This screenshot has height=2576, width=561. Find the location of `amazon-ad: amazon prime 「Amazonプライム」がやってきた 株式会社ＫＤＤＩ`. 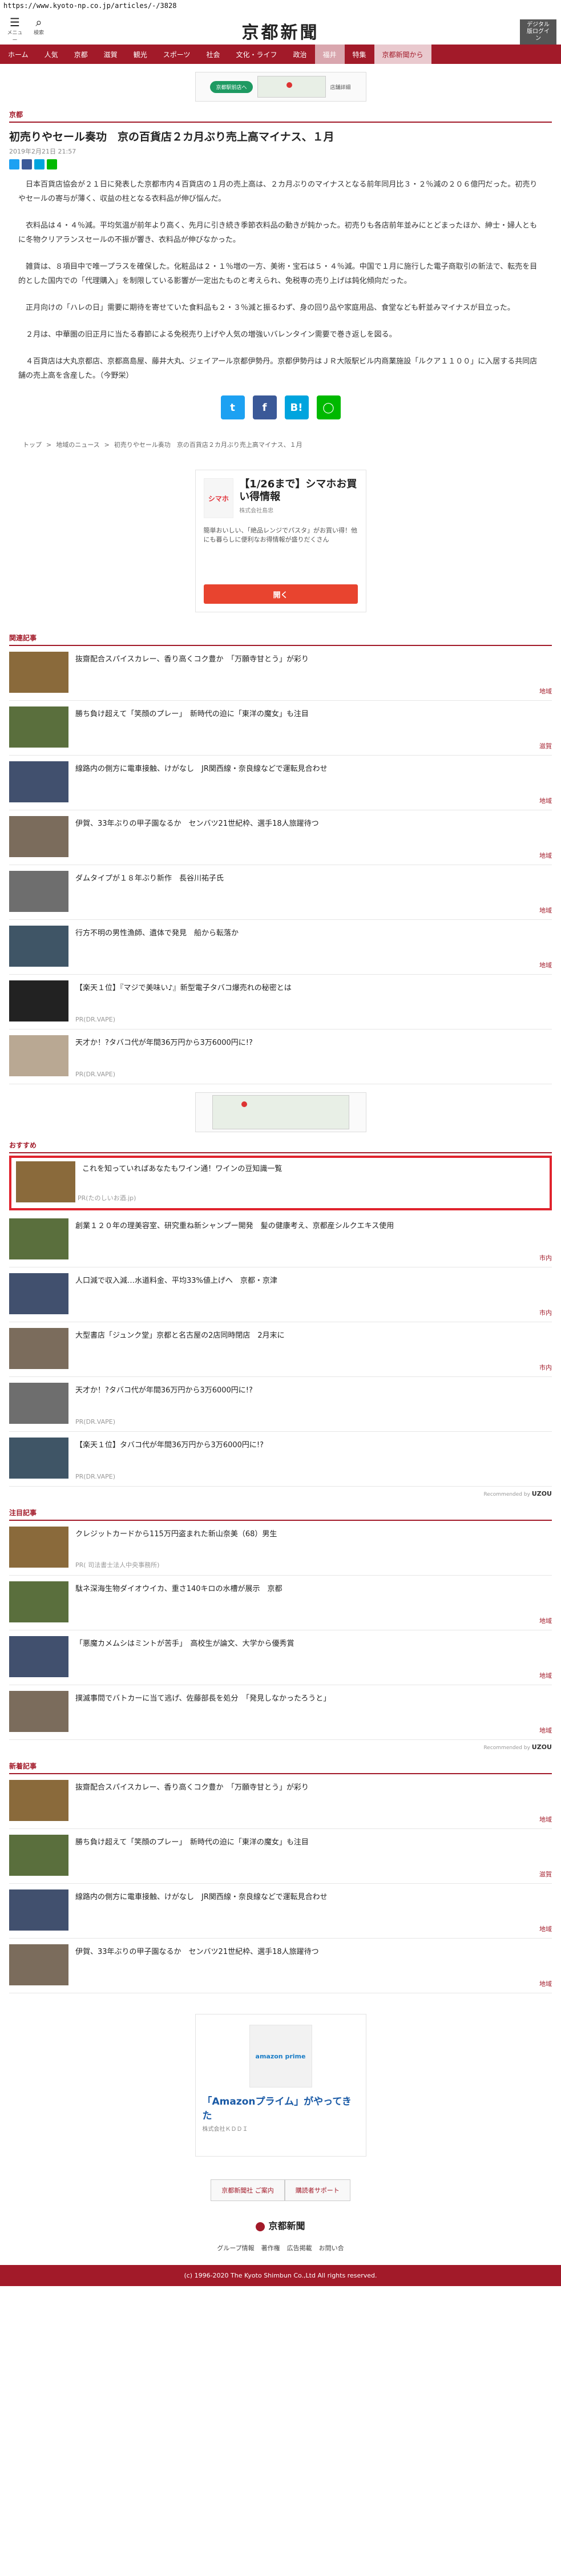

amazon-ad: amazon prime 「Amazonプライム」がやってきた 株式会社ＫＤＤＩ is located at coordinates (280, 2085).